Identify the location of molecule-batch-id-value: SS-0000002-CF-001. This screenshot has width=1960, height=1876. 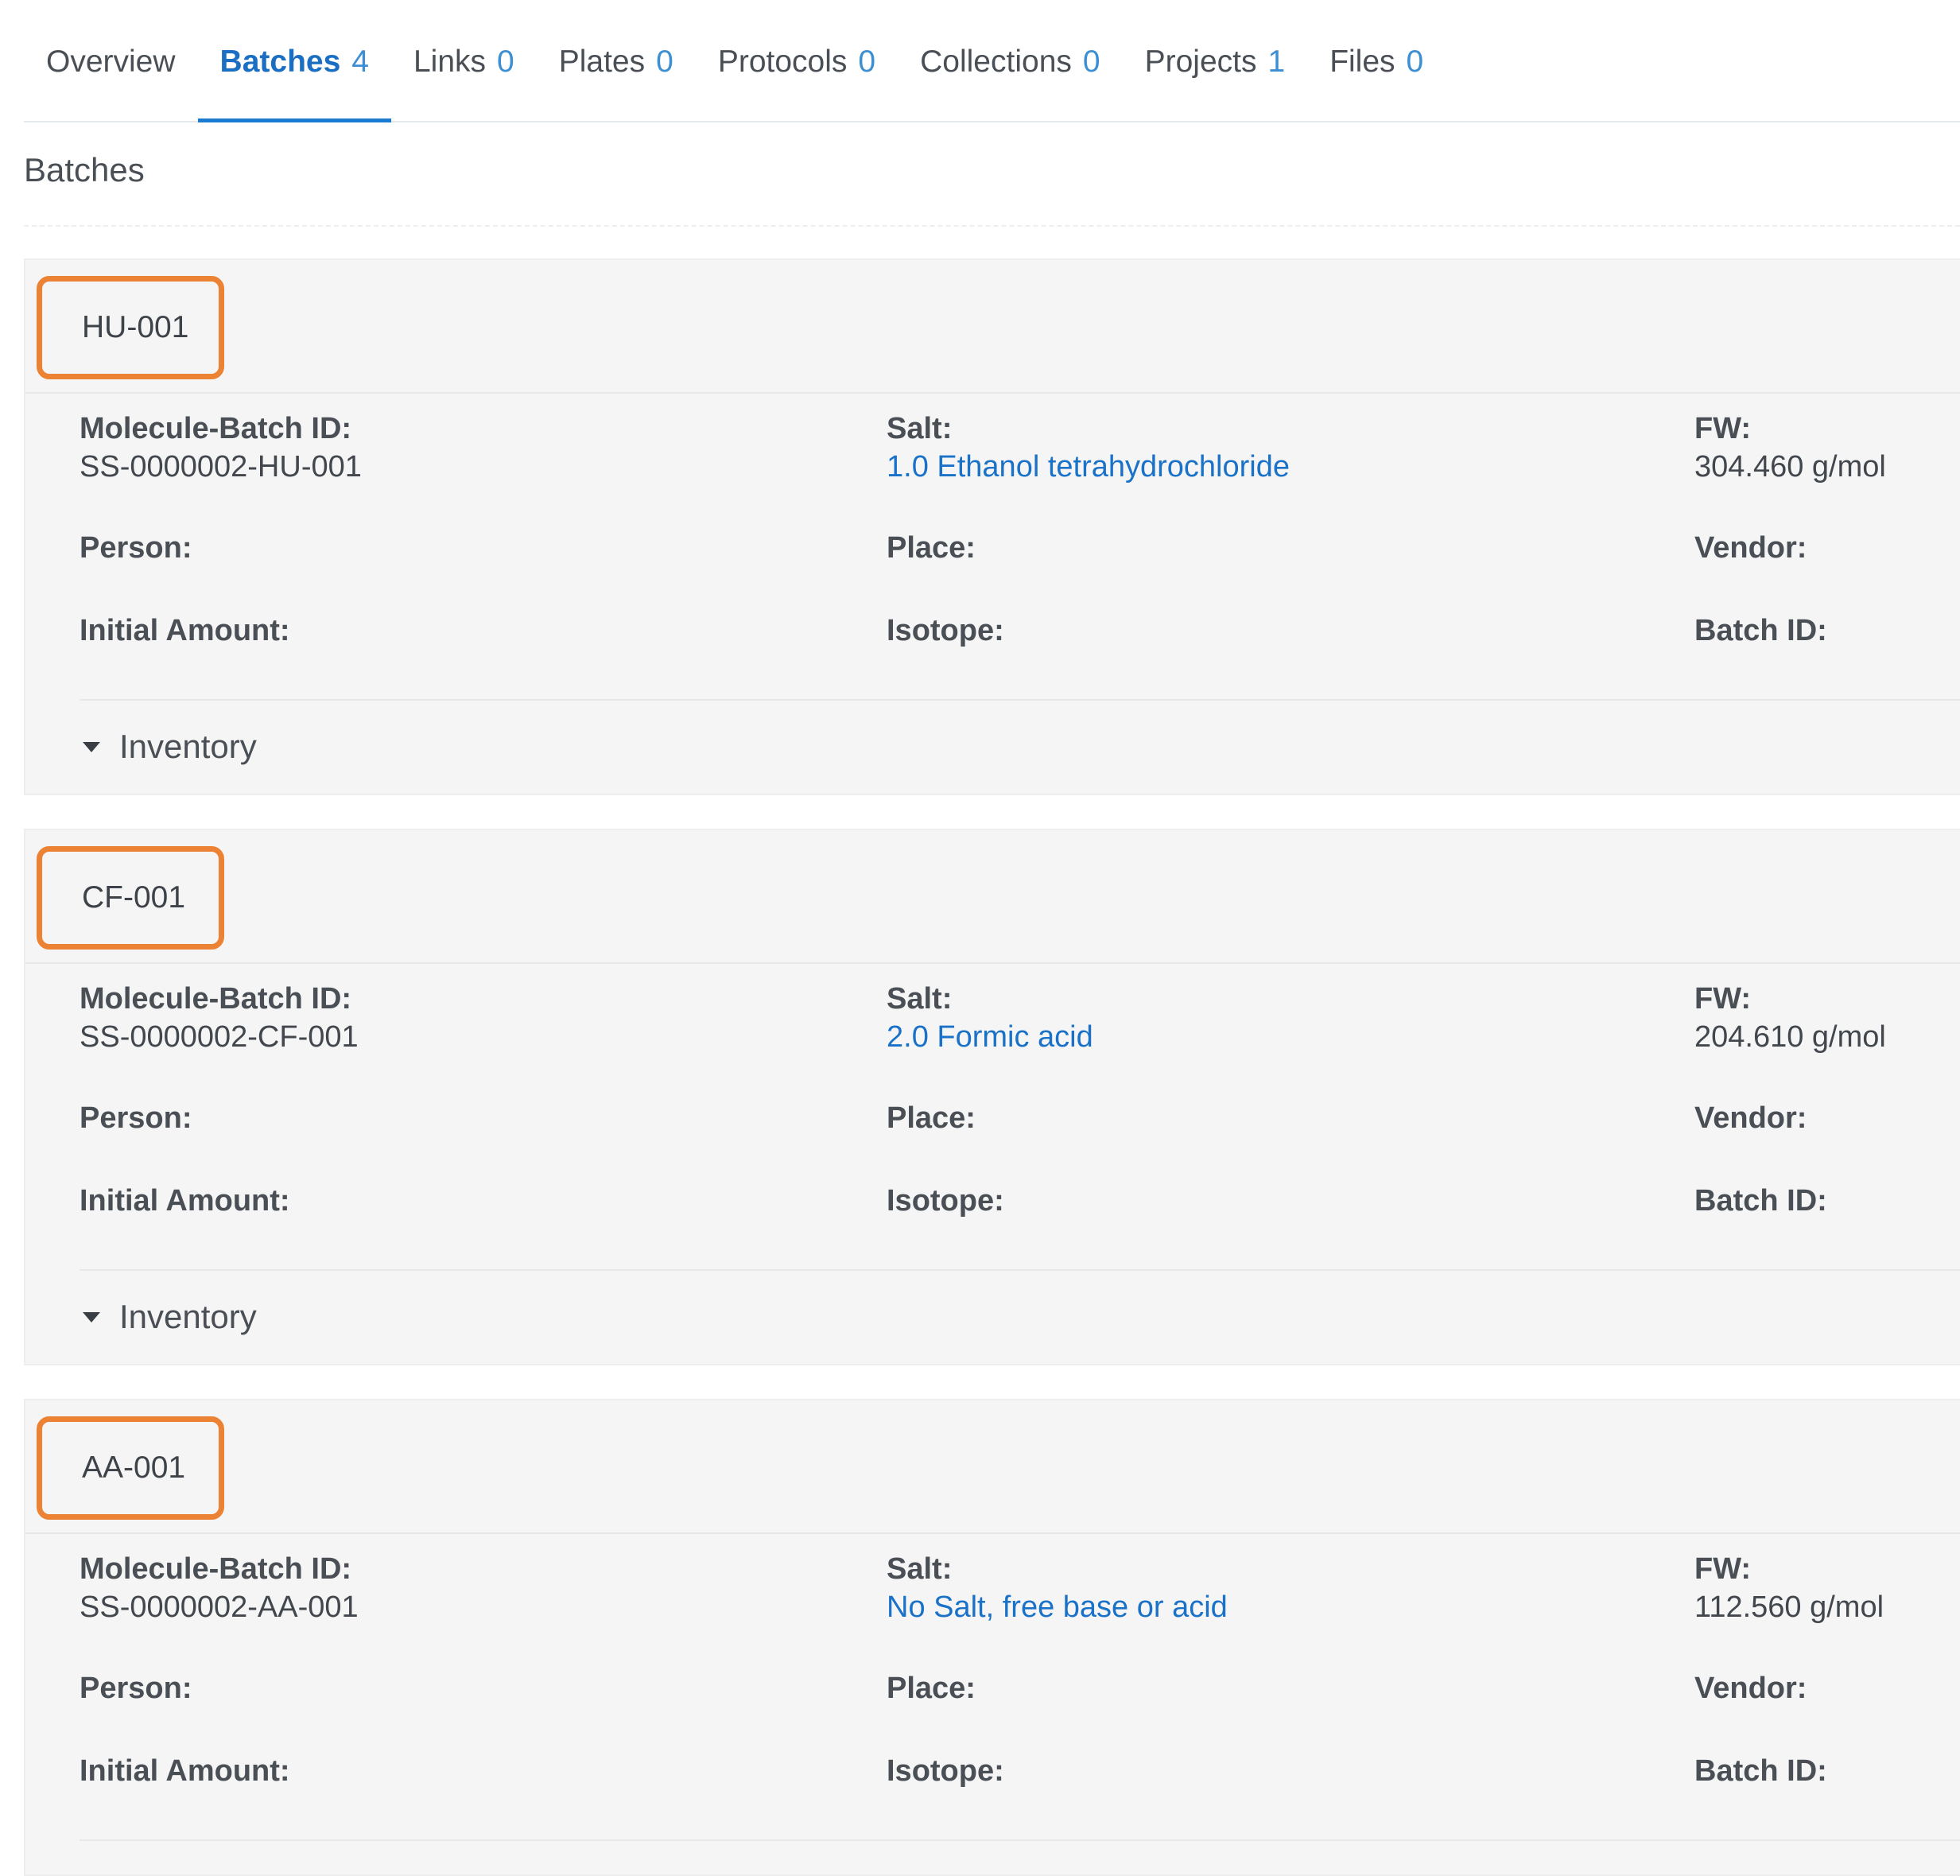
(220, 1037).